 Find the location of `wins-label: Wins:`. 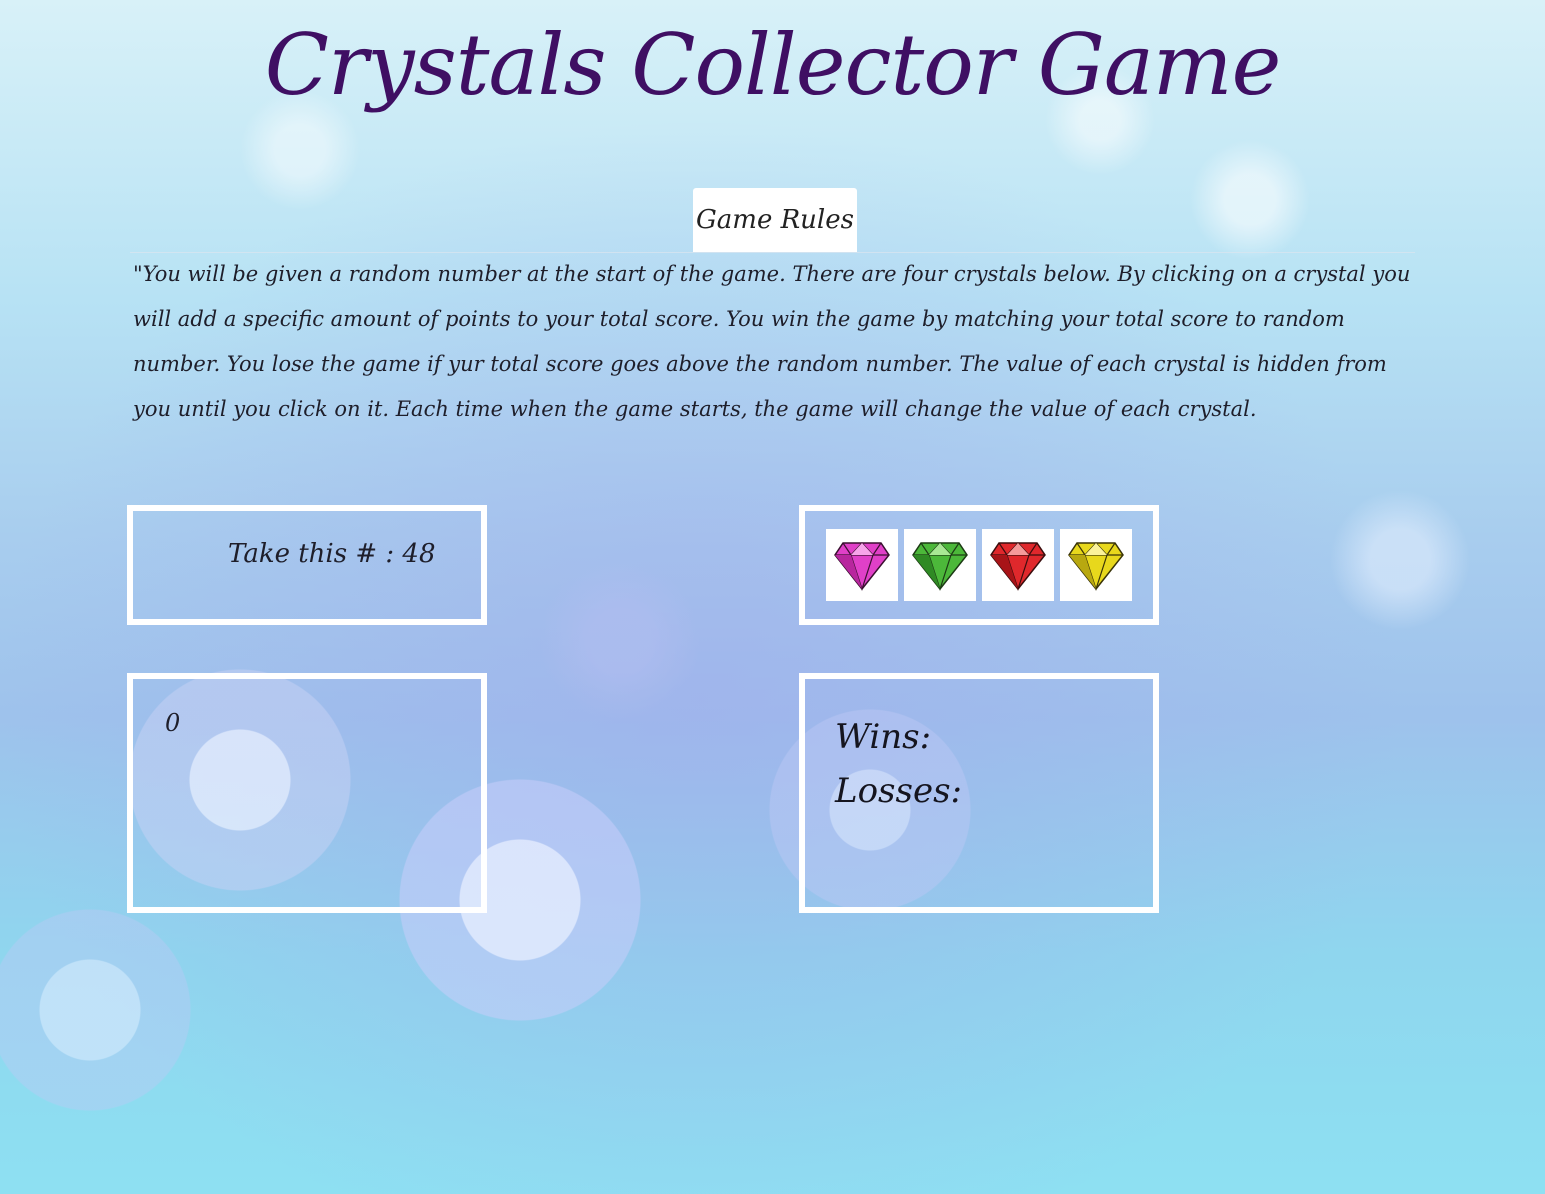

wins-label: Wins: is located at coordinates (883, 737).